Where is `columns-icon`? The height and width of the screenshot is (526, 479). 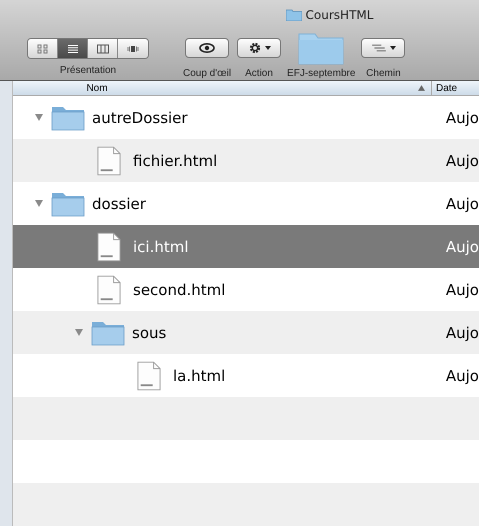 columns-icon is located at coordinates (102, 49).